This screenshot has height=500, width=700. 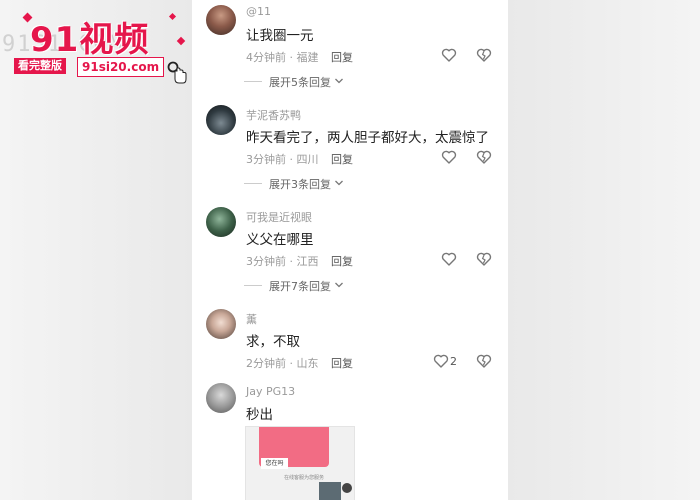 I want to click on comment-username: @11, so click(x=258, y=11).